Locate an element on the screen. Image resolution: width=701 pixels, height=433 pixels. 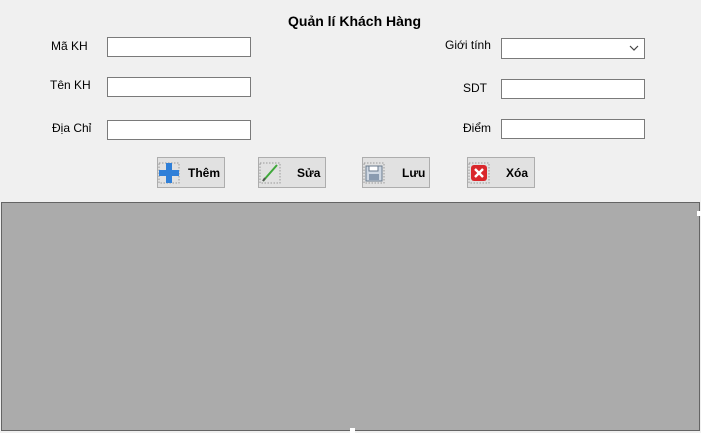
xoa-button: Xóa is located at coordinates (501, 172).